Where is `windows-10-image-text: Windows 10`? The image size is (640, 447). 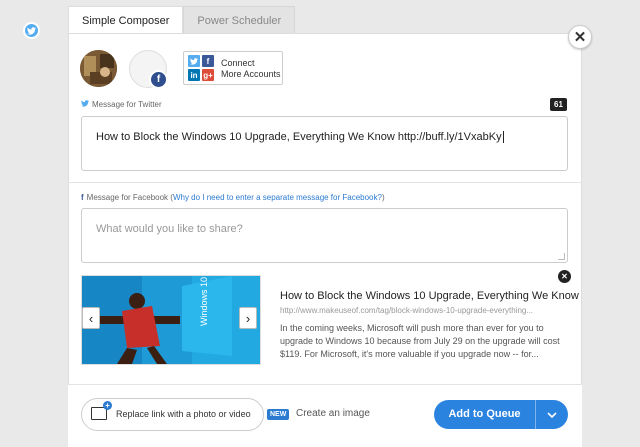
windows-10-image-text: Windows 10 is located at coordinates (204, 301).